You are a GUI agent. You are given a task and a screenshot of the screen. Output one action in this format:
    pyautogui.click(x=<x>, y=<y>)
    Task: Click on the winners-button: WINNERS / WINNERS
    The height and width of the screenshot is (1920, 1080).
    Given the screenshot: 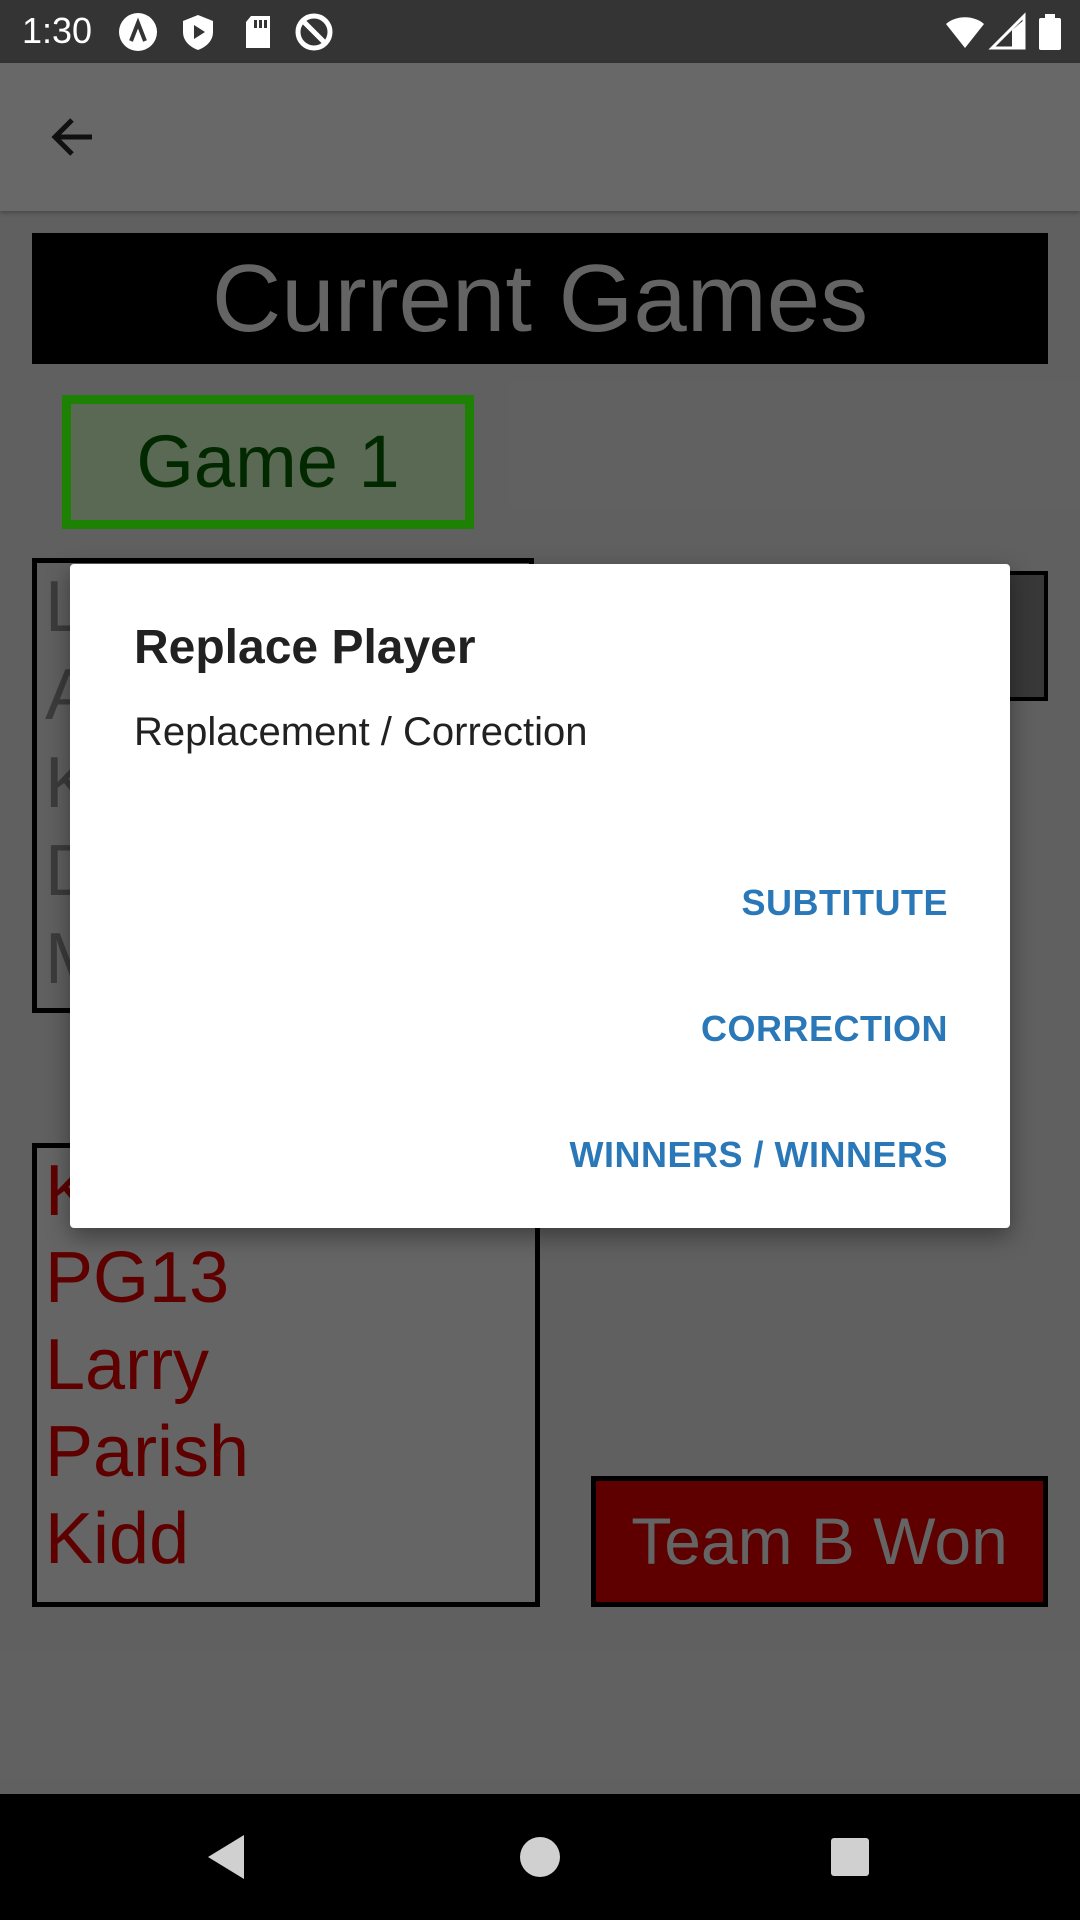 What is the action you would take?
    pyautogui.click(x=758, y=1155)
    